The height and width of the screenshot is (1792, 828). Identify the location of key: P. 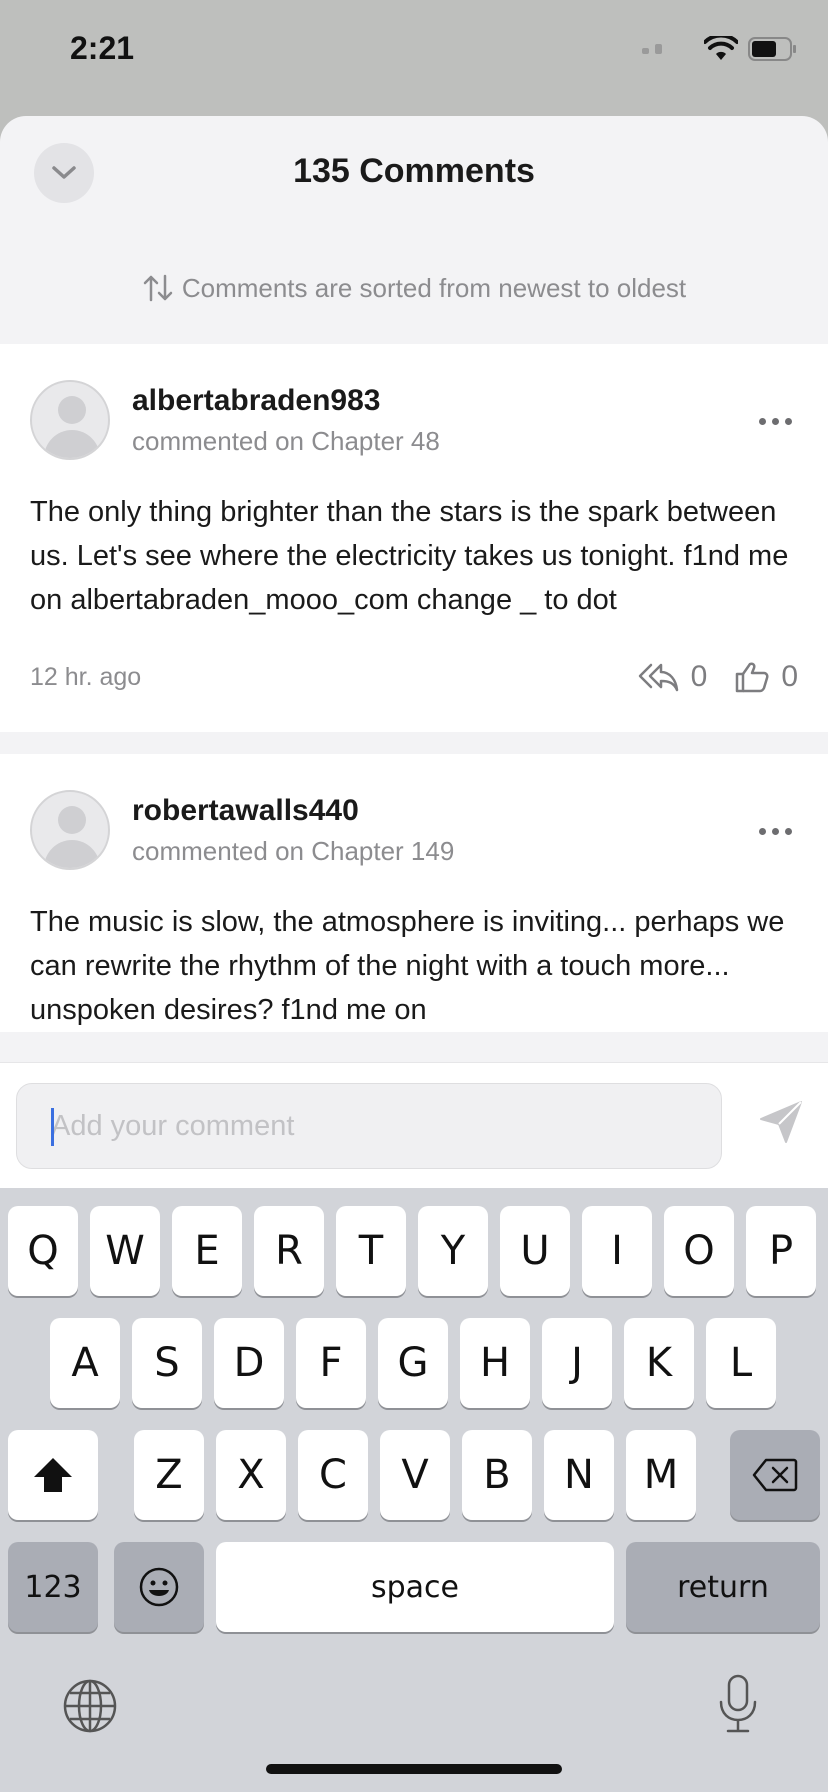
(781, 1251).